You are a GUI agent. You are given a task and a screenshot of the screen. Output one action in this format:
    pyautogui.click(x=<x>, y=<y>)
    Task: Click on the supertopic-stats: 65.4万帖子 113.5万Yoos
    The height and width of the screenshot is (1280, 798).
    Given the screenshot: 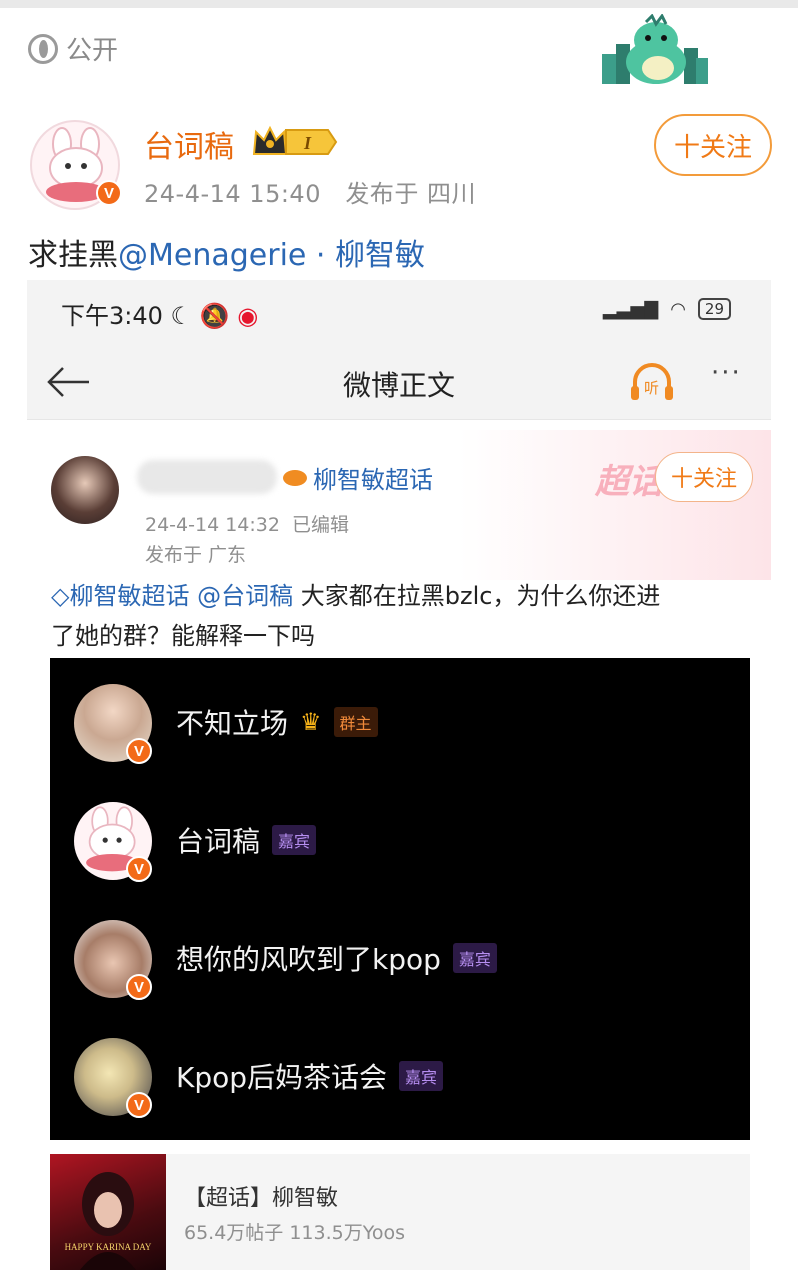 What is the action you would take?
    pyautogui.click(x=294, y=1233)
    